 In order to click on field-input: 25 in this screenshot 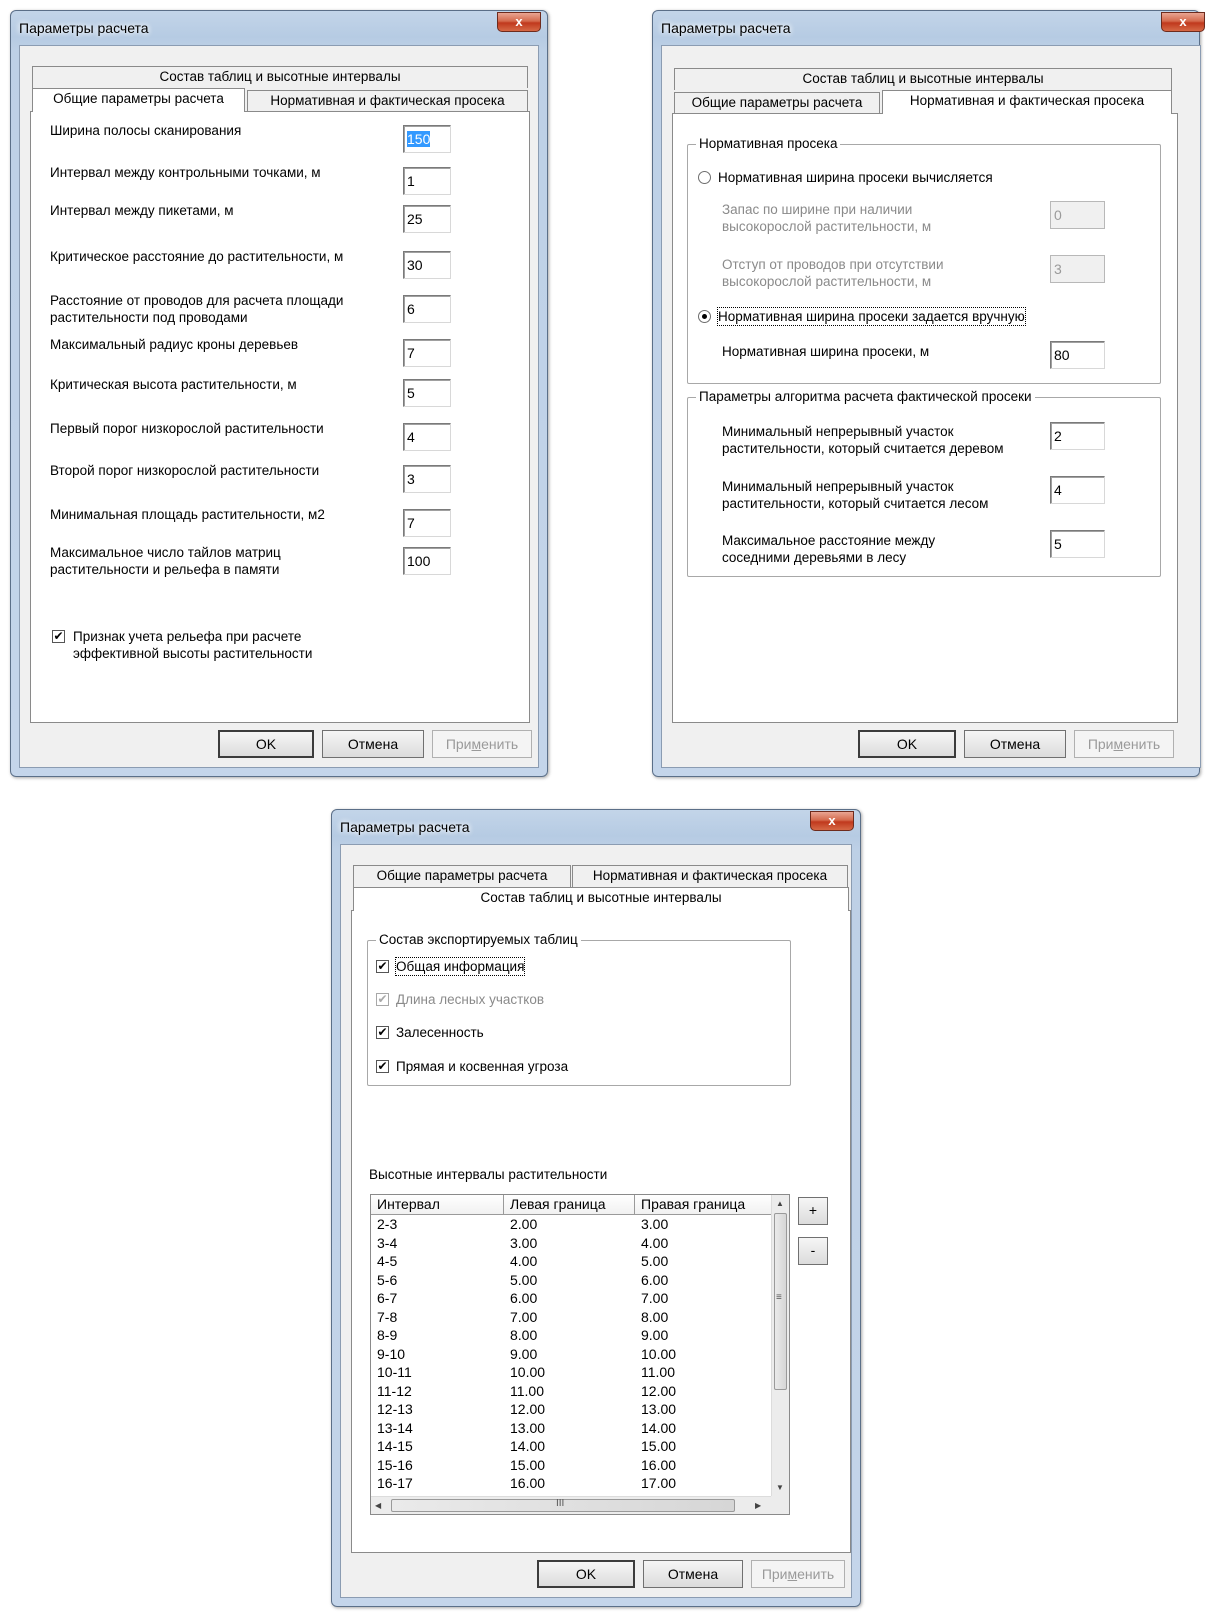, I will do `click(427, 219)`.